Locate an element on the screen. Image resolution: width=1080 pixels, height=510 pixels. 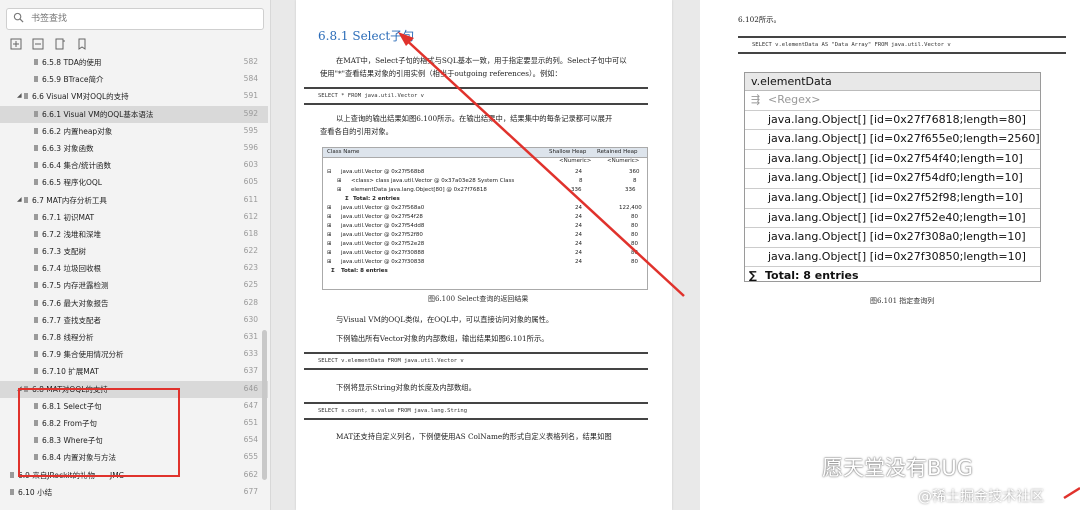
table-row: ⊞ java.util.Vector @ 0x27f568a0 24 122,400 is located at coordinates (485, 208).